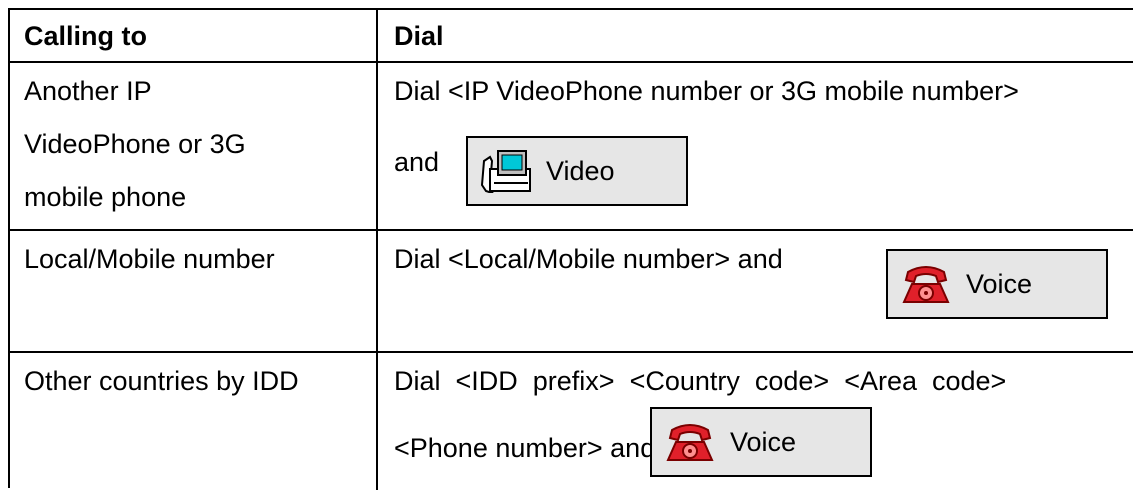  Describe the element at coordinates (588, 259) in the screenshot. I see `dial-instruction: Dial <Local/Mobile number> and` at that location.